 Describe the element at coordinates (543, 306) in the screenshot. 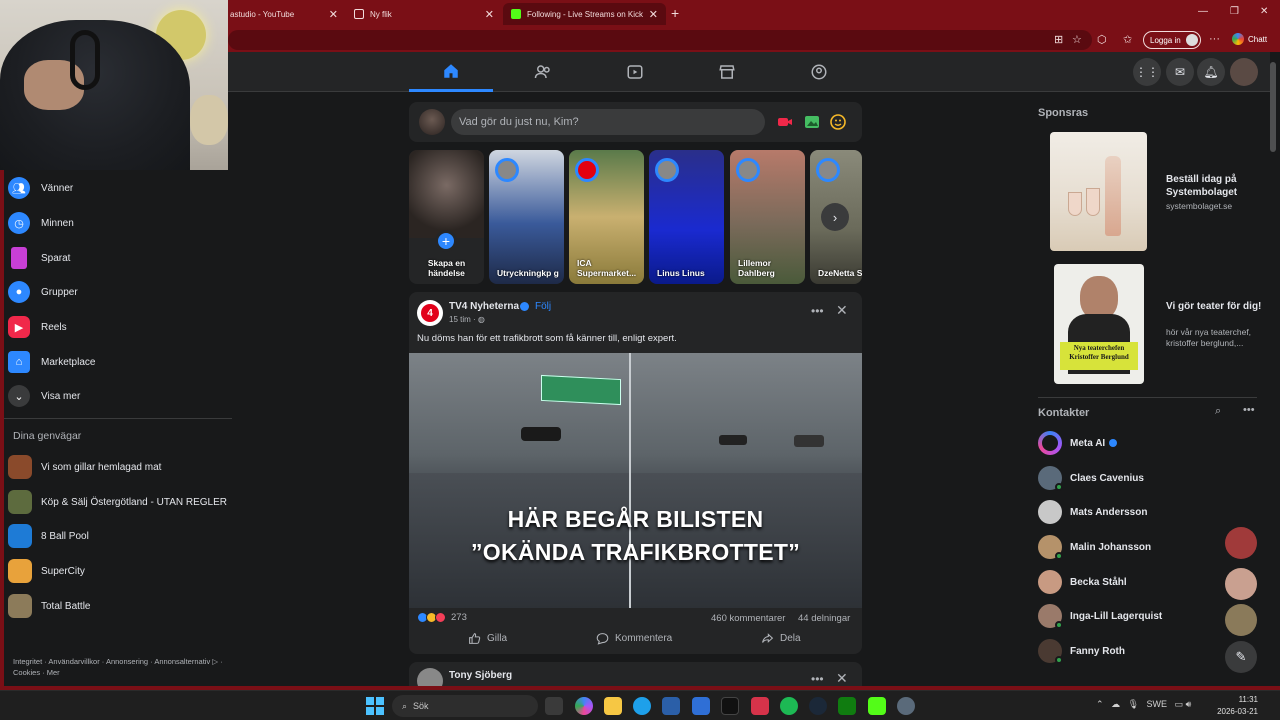

I see `follow-link: Följ` at that location.